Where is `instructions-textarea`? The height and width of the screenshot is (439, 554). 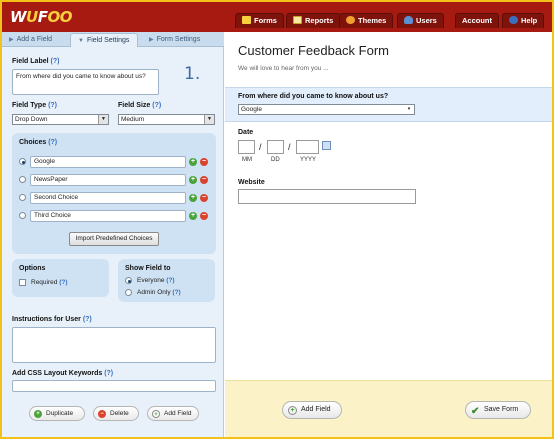
instructions-textarea is located at coordinates (114, 345).